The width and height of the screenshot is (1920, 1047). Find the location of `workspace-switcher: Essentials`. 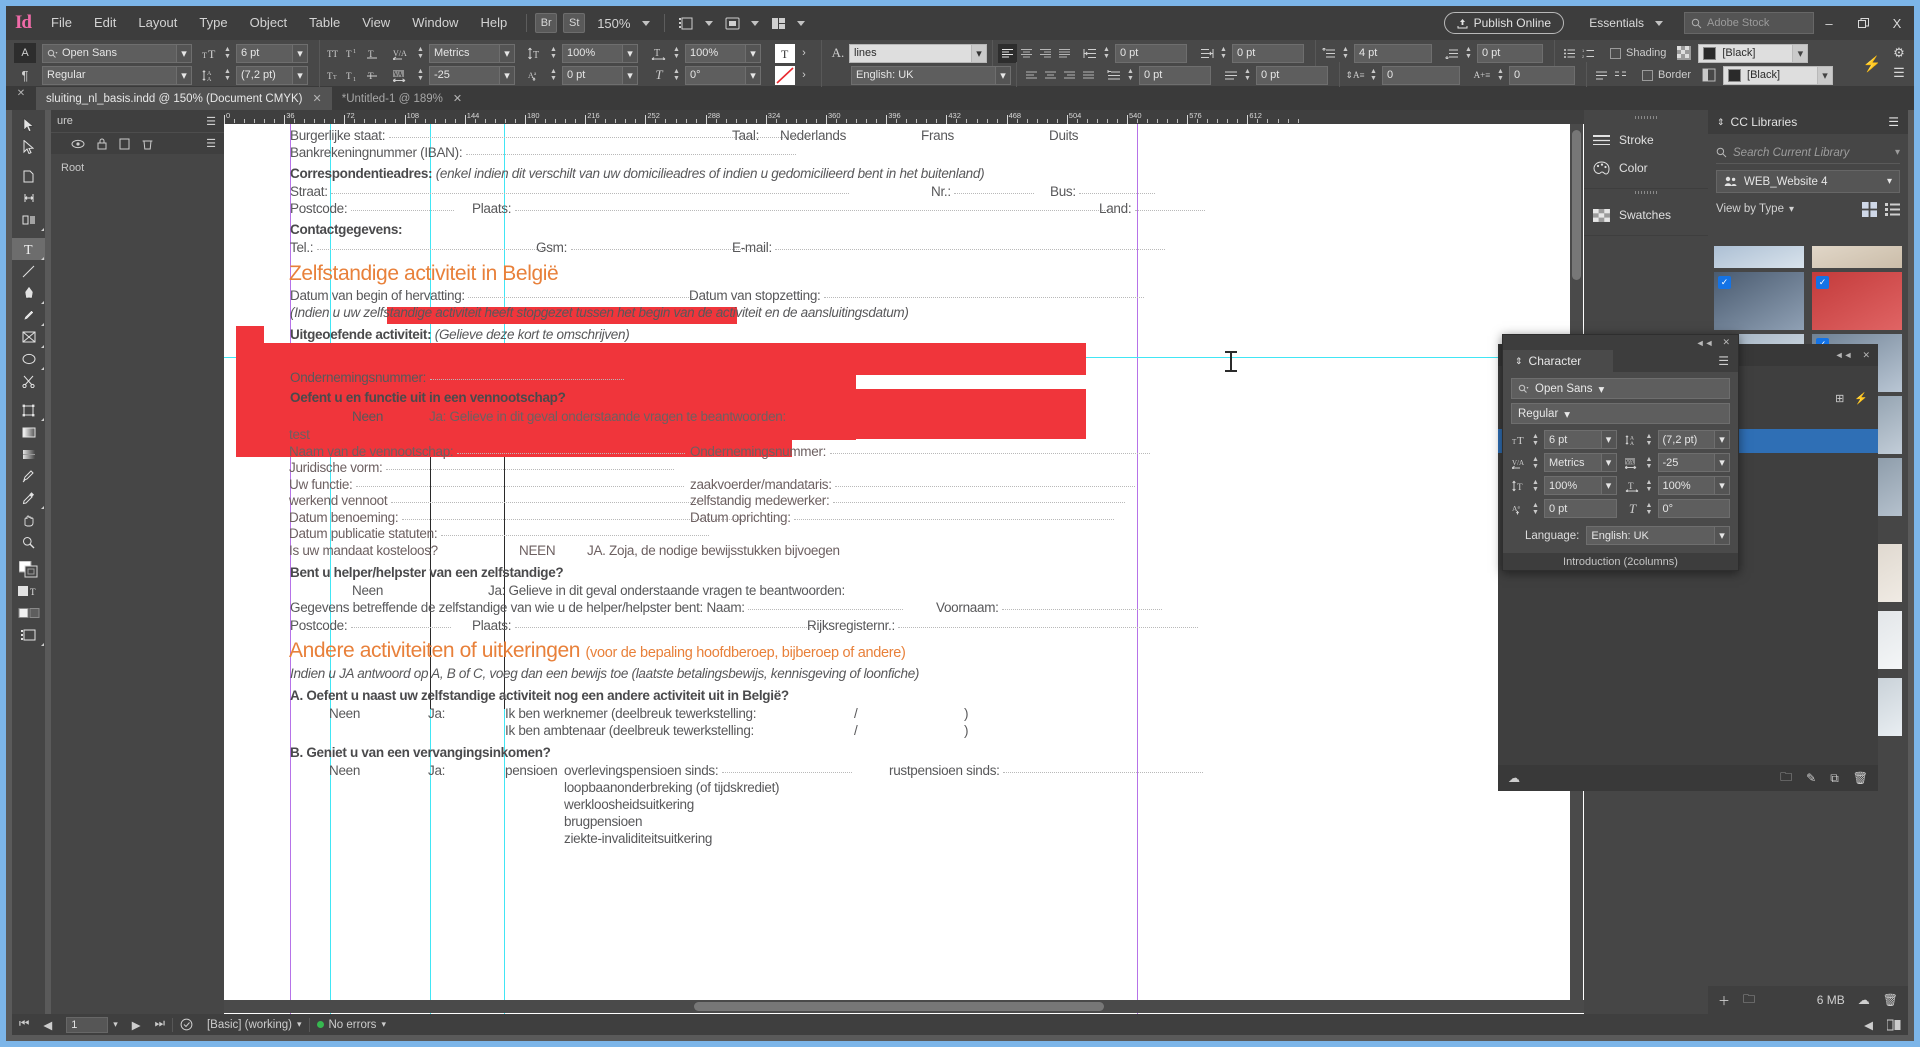

workspace-switcher: Essentials is located at coordinates (1629, 23).